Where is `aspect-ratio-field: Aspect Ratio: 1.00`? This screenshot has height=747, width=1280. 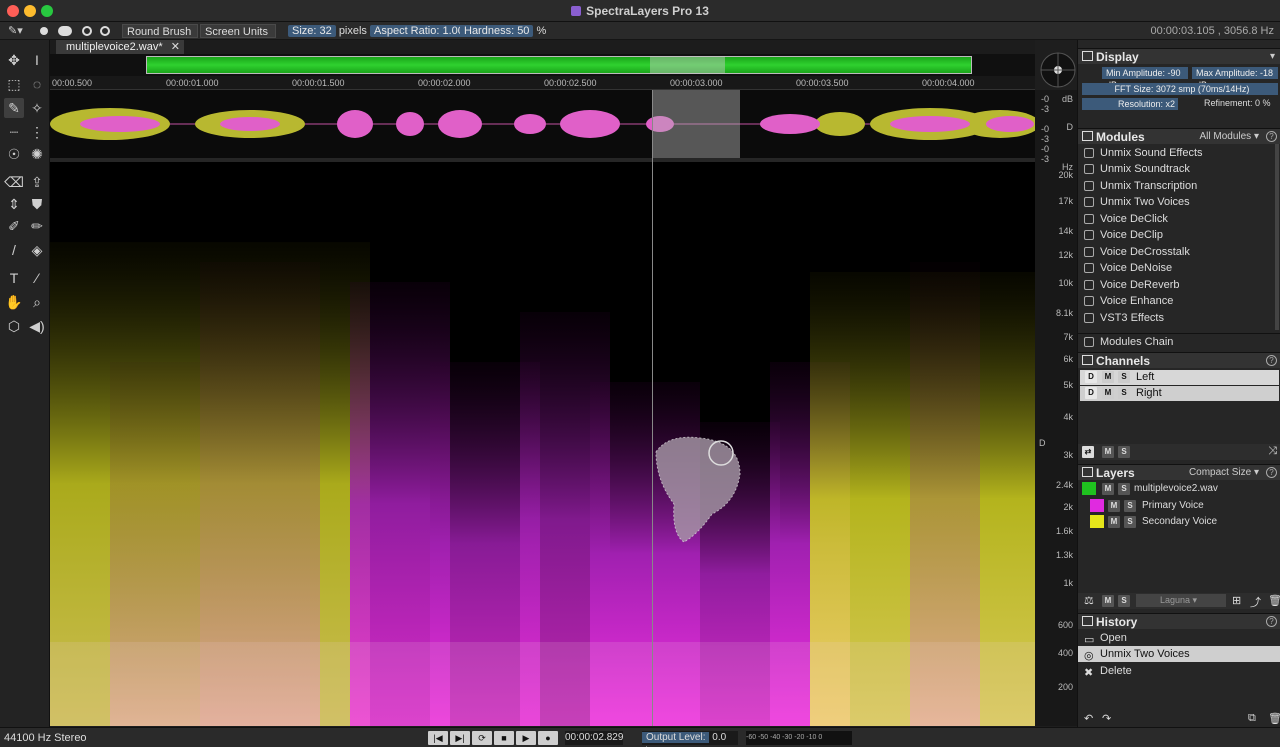 aspect-ratio-field: Aspect Ratio: 1.00 is located at coordinates (419, 31).